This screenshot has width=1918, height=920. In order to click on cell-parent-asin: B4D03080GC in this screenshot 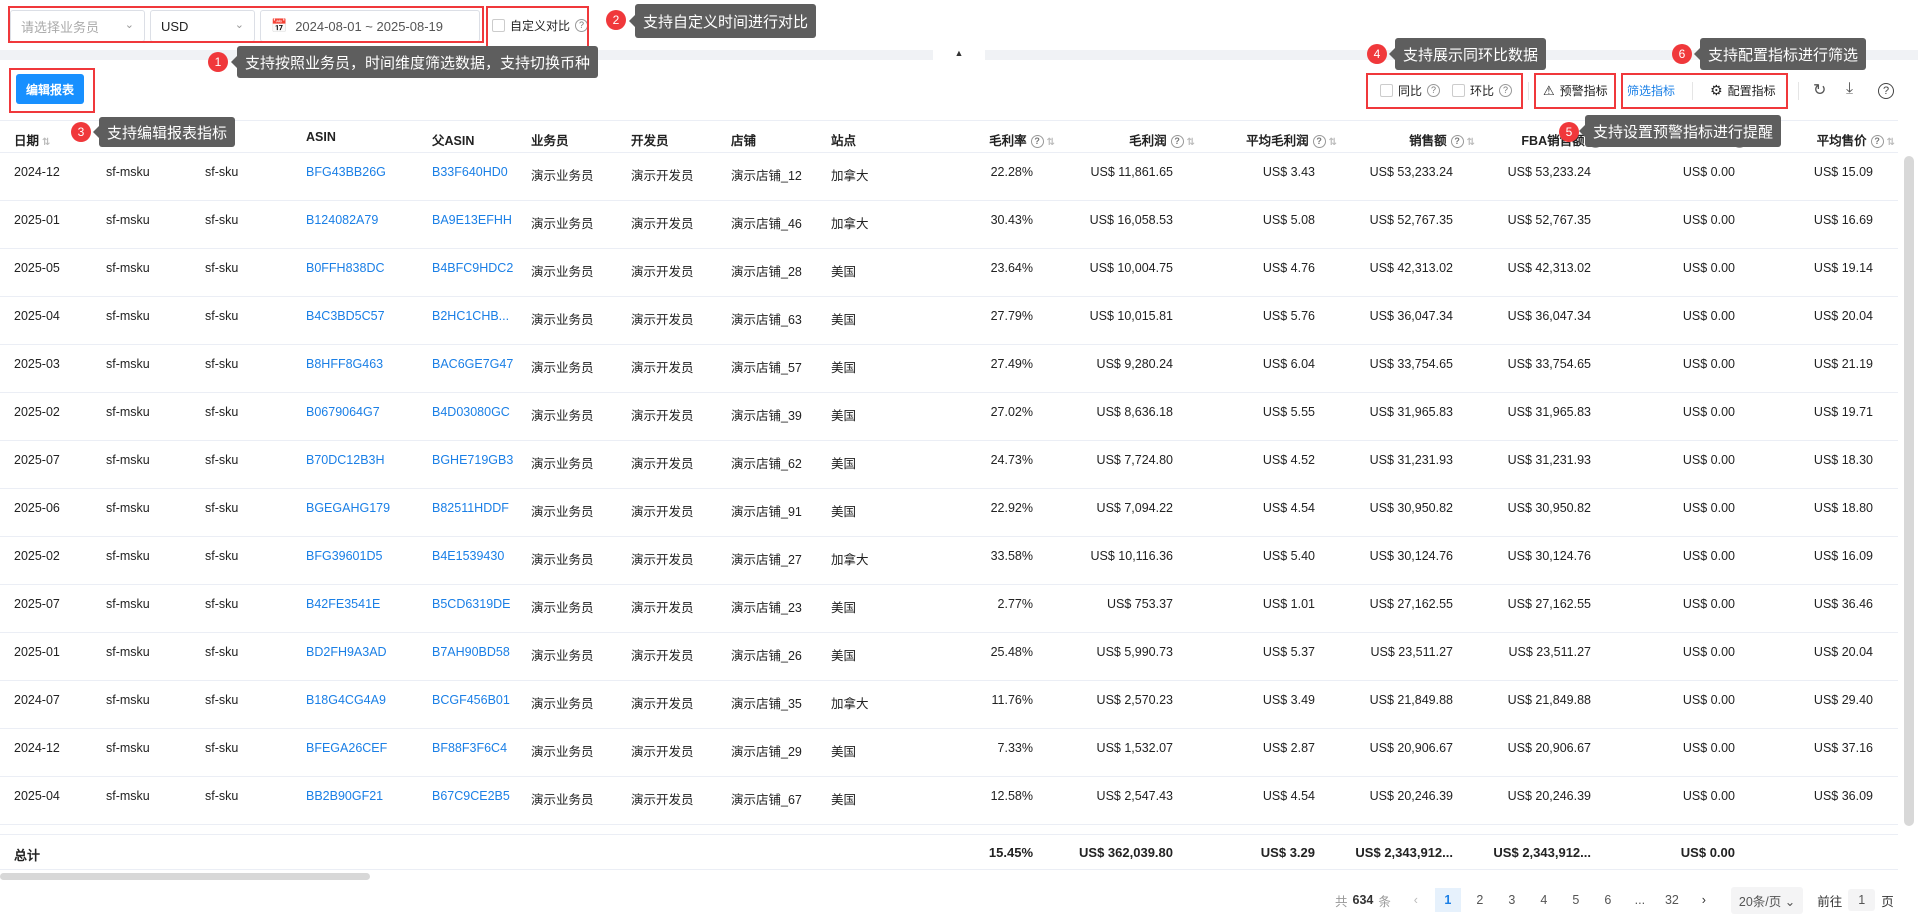, I will do `click(479, 412)`.